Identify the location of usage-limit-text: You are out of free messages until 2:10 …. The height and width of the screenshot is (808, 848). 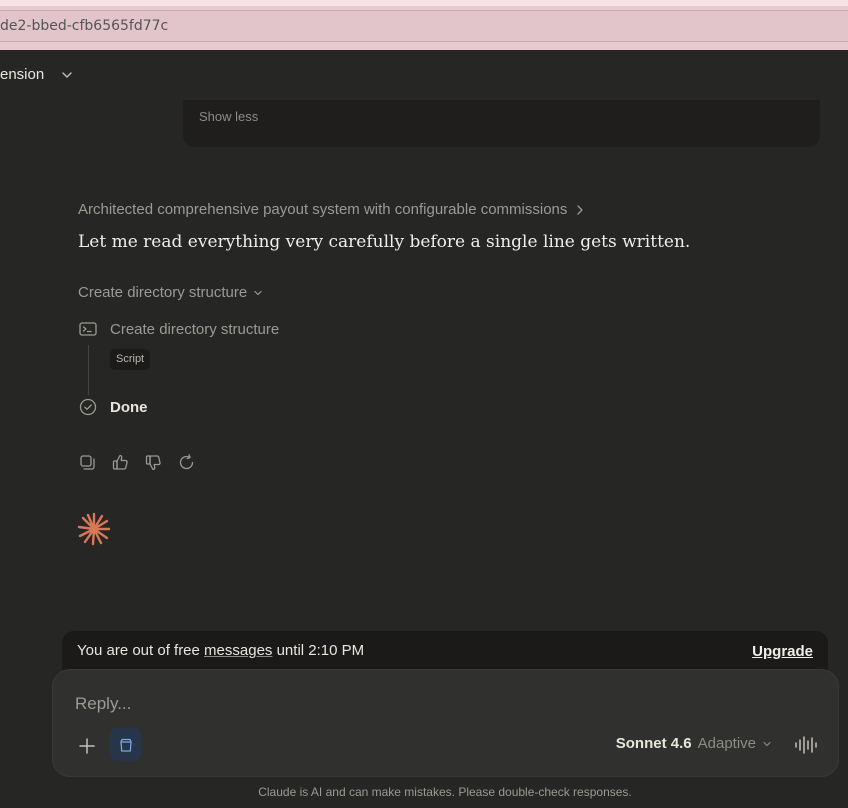
(220, 650).